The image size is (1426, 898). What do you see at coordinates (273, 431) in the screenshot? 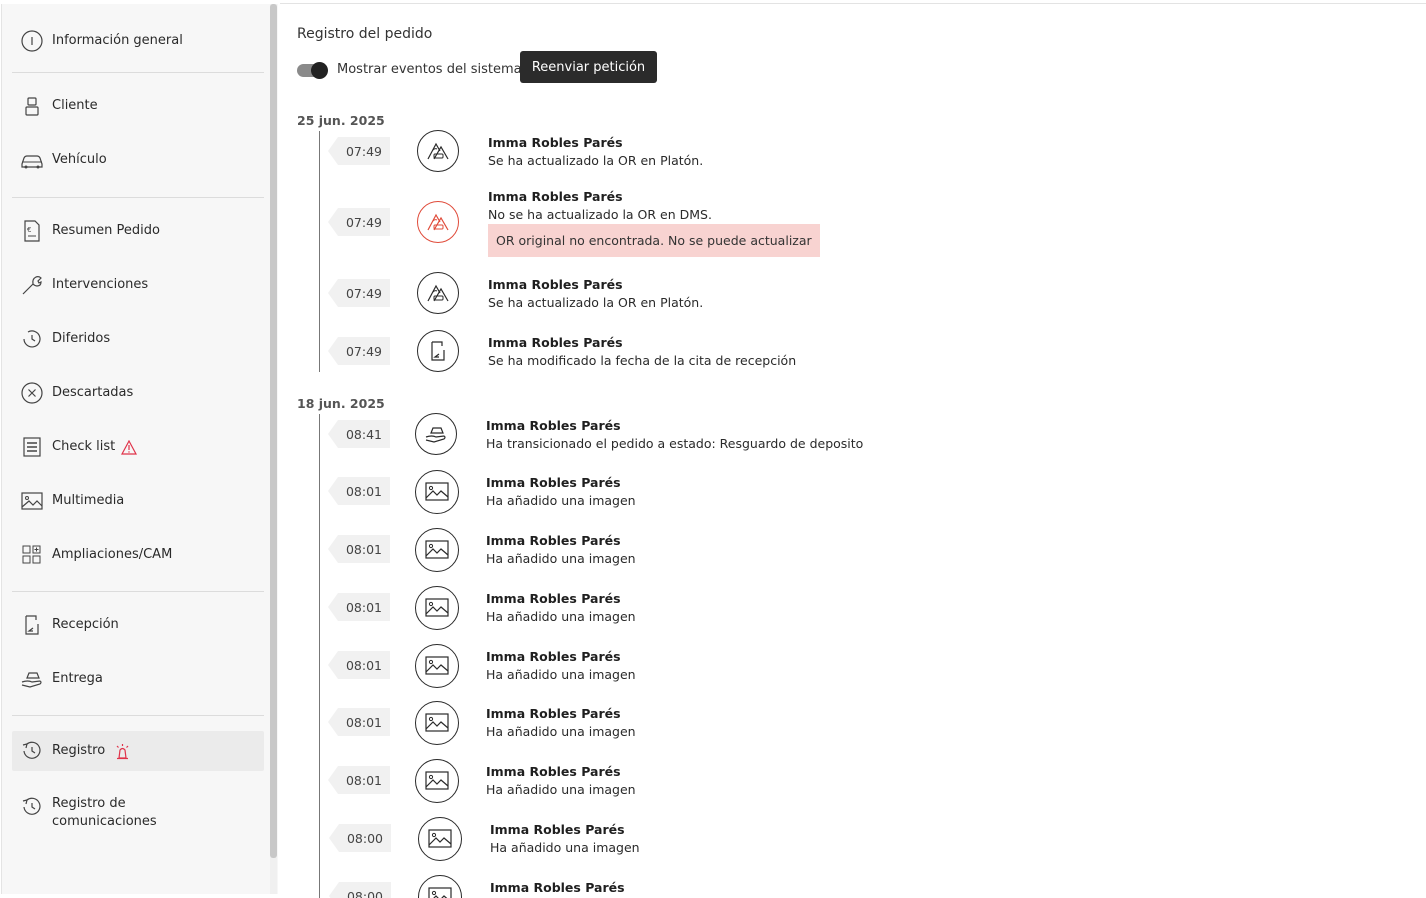
I see `sidebar-scrollbar-thumb` at bounding box center [273, 431].